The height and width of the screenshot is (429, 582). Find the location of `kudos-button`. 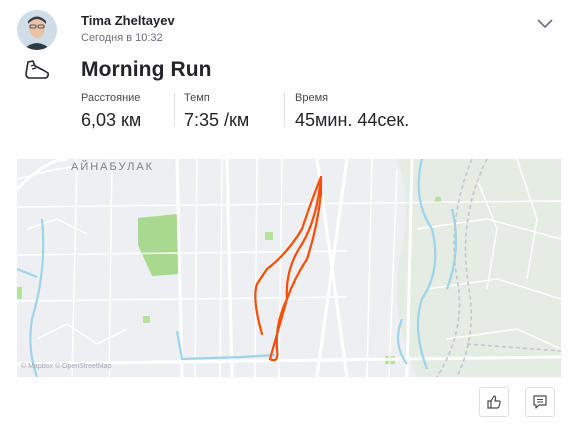

kudos-button is located at coordinates (494, 402).